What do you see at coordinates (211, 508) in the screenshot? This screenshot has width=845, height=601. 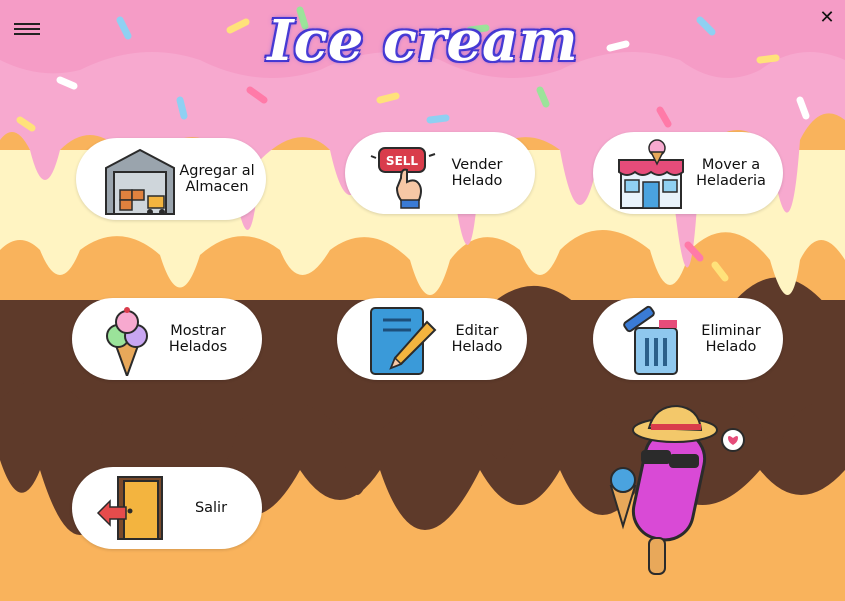 I see `salir-label: Salir` at bounding box center [211, 508].